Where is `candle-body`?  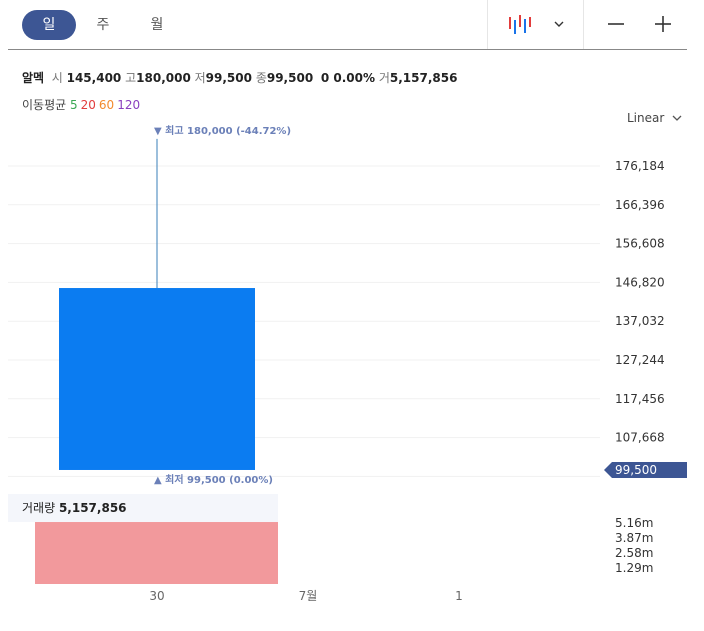
candle-body is located at coordinates (157, 379).